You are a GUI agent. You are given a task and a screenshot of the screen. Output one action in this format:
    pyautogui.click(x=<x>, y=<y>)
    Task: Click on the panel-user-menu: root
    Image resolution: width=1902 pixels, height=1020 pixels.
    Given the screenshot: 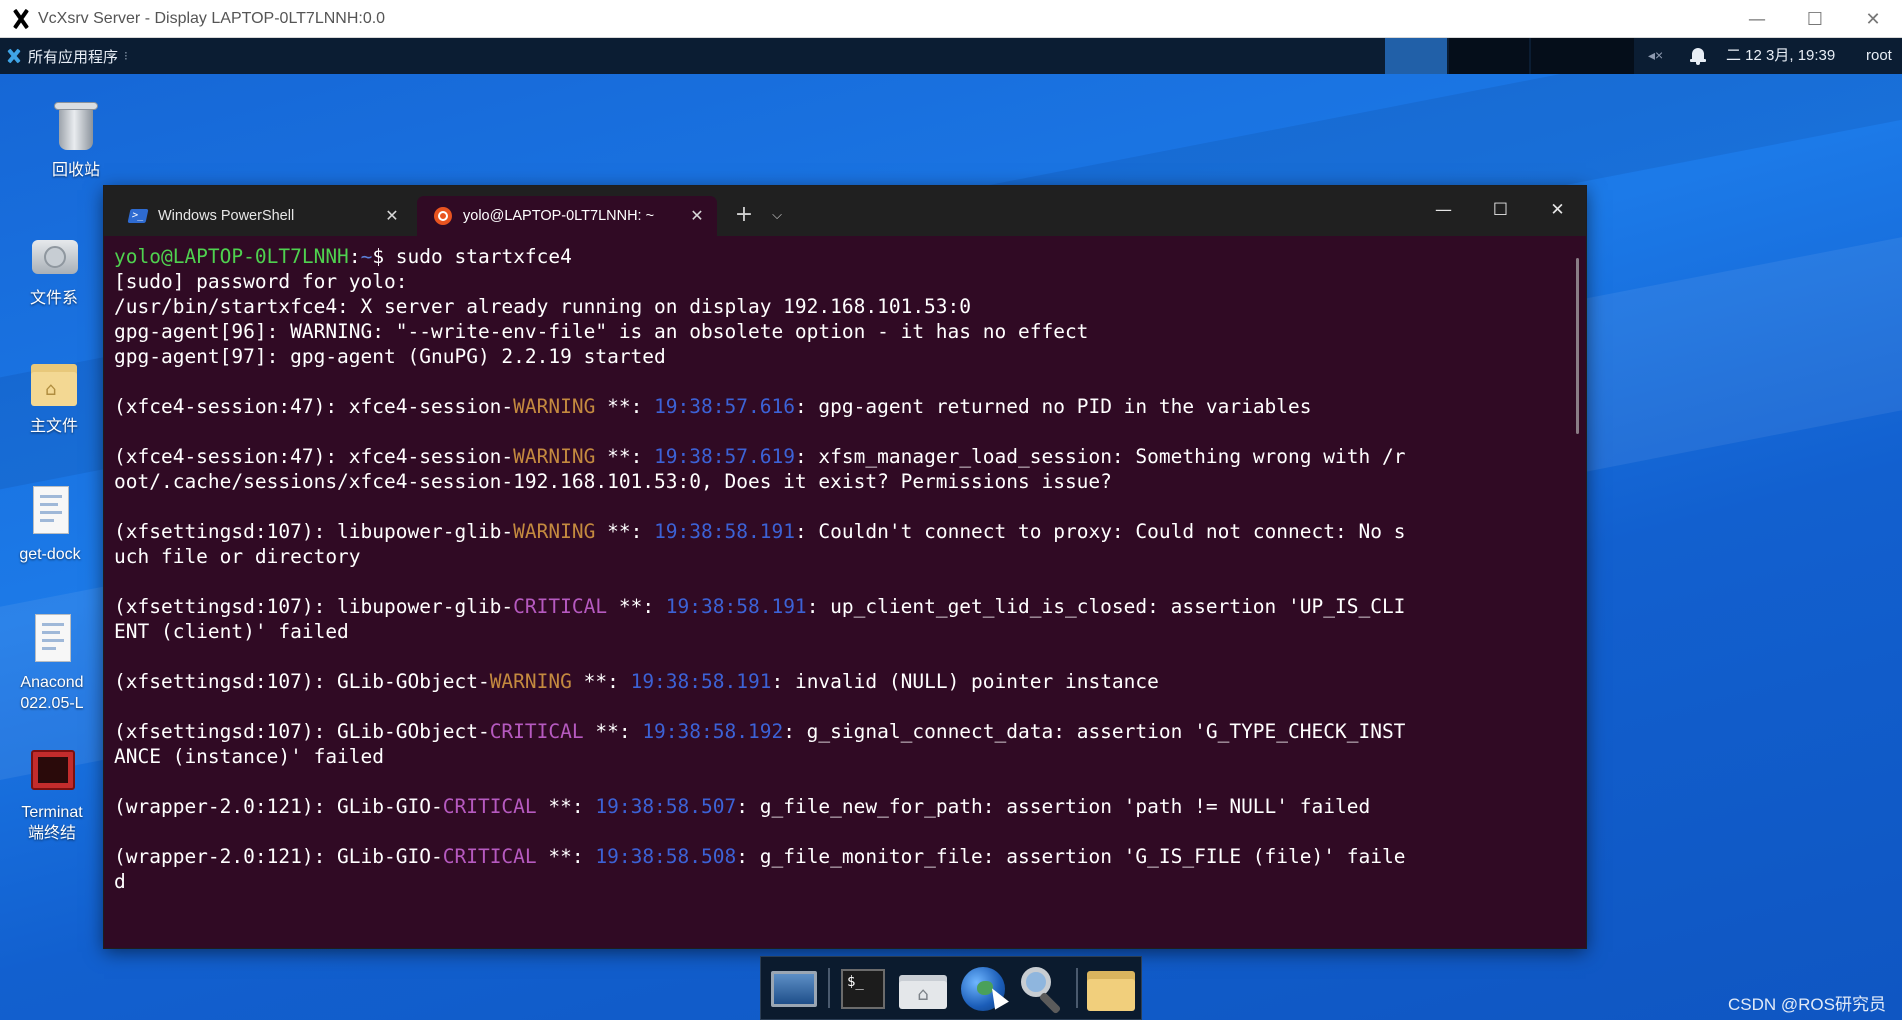 What is the action you would take?
    pyautogui.click(x=1879, y=56)
    